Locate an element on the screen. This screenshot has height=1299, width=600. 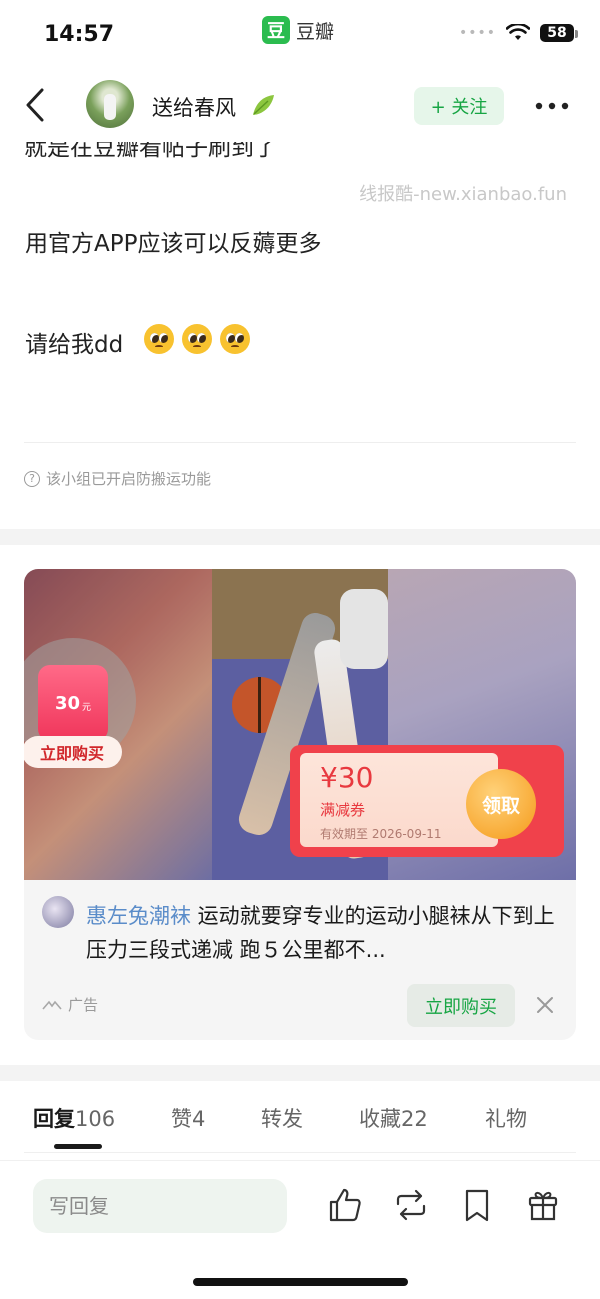
coupon-card: ¥30 满减券 有效期至 2026-09-11 领取 is located at coordinates (427, 801).